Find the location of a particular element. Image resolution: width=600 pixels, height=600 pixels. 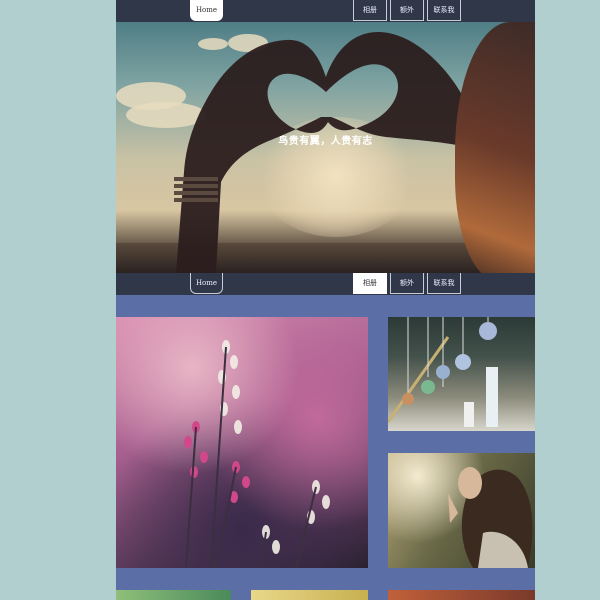

gallery-photo-wind-chimes is located at coordinates (461, 374).